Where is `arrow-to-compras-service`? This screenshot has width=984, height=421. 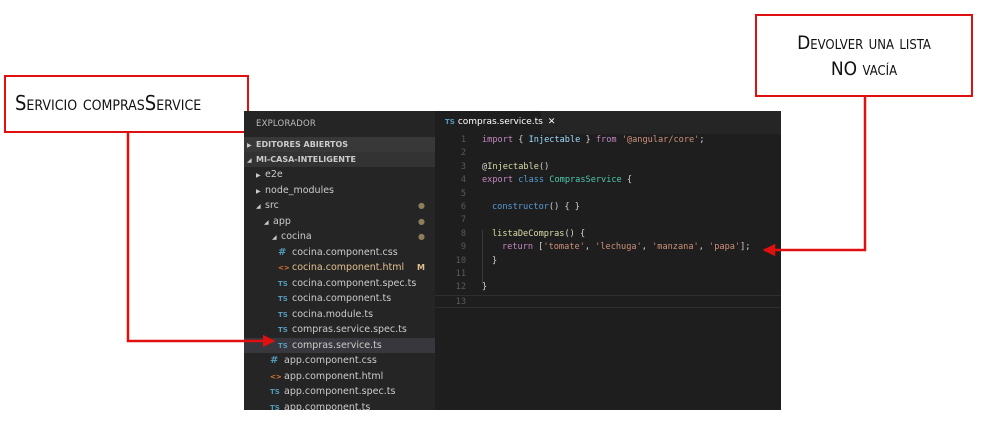 arrow-to-compras-service is located at coordinates (201, 240).